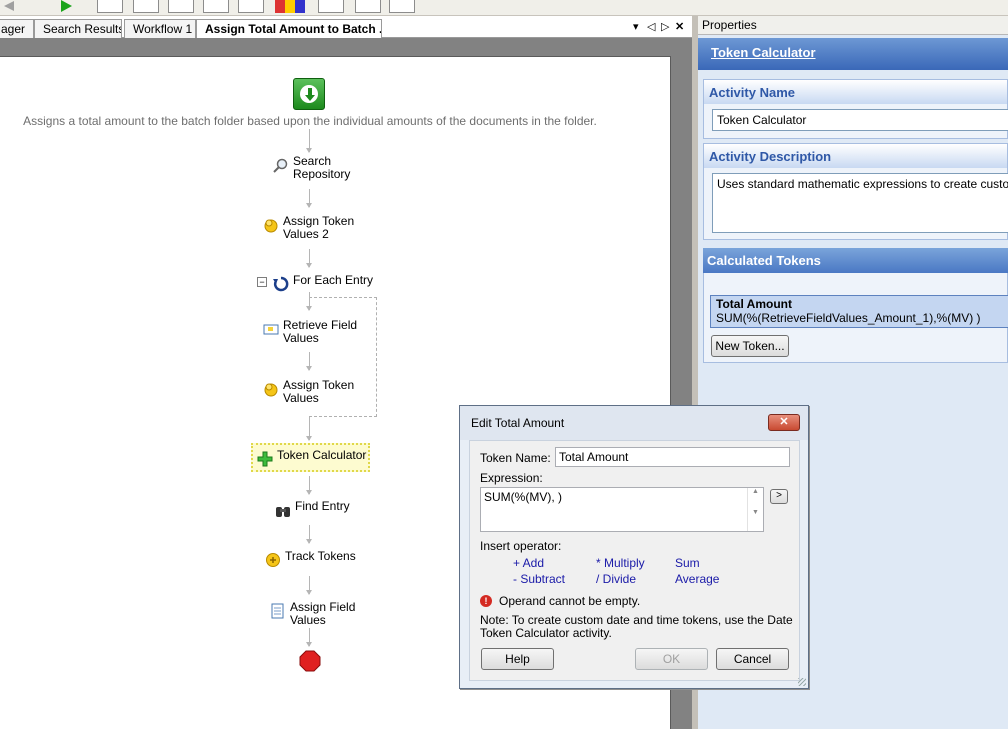 The height and width of the screenshot is (729, 1008). I want to click on token-name-label: Token Name:, so click(515, 458).